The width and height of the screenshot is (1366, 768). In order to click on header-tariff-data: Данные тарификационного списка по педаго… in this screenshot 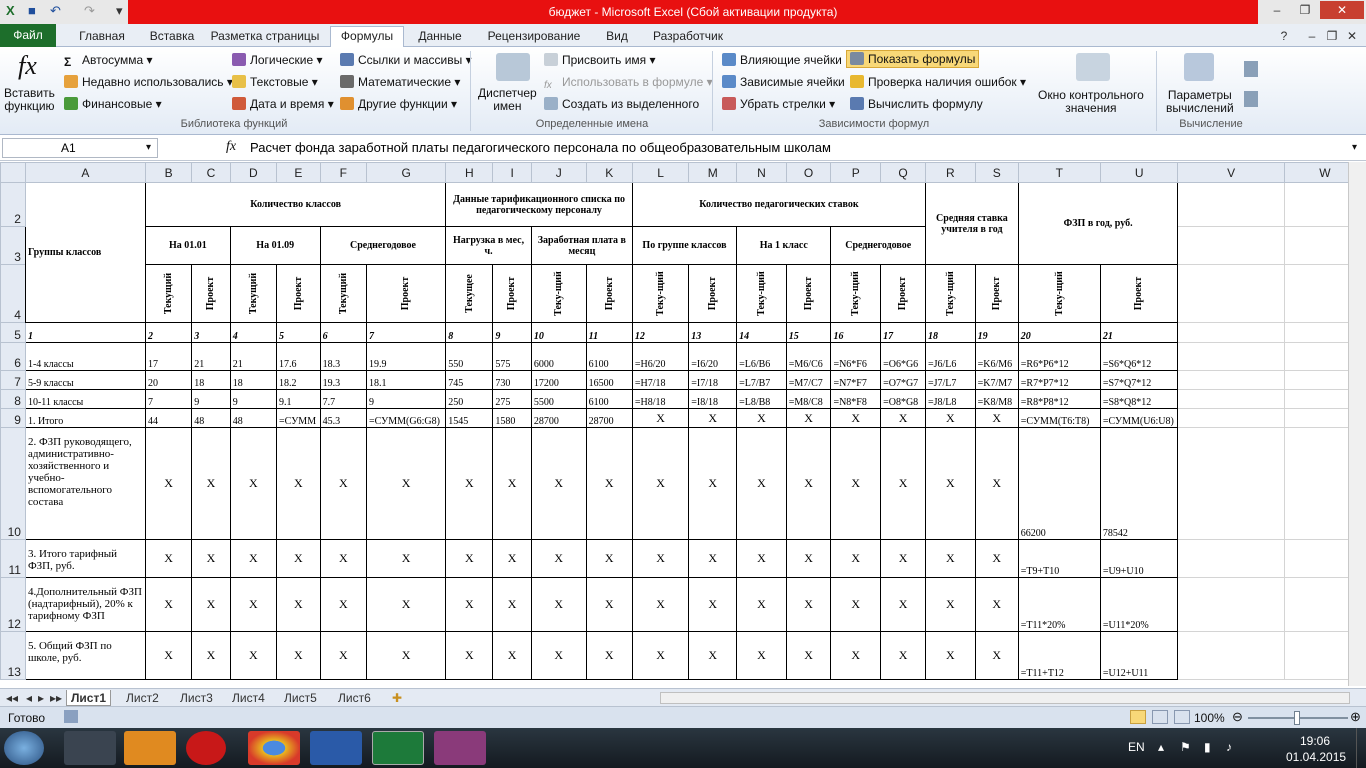, I will do `click(539, 204)`.